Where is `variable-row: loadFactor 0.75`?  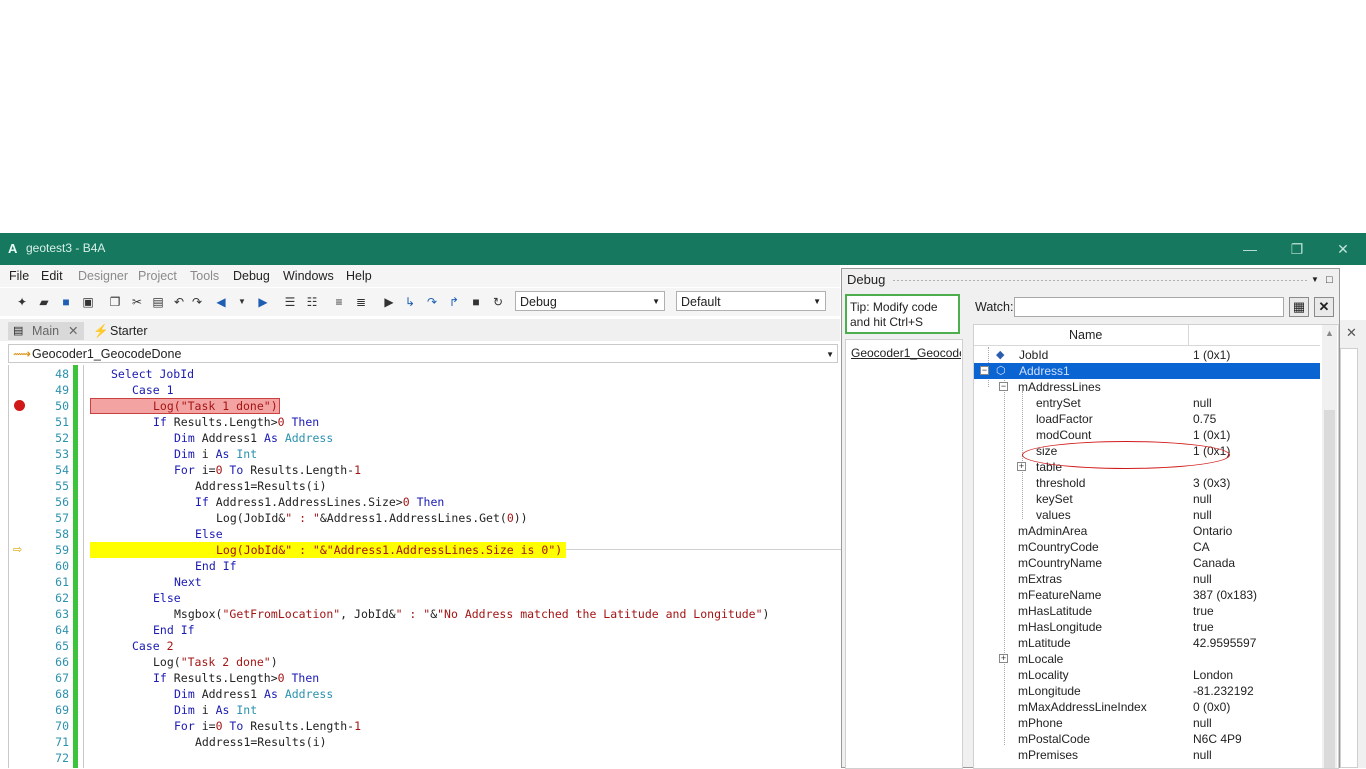
variable-row: loadFactor 0.75 is located at coordinates (1147, 419).